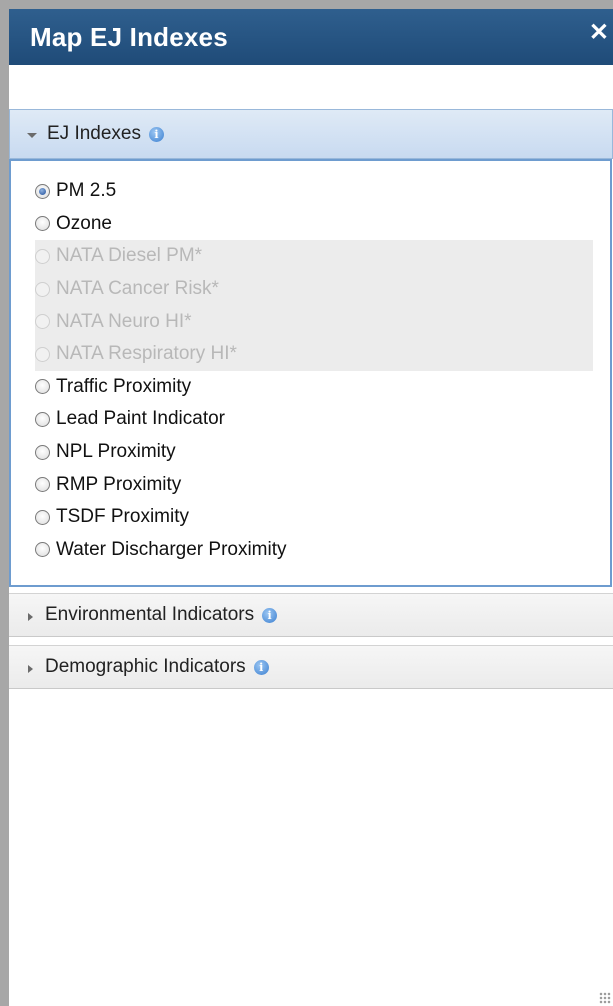 Image resolution: width=613 pixels, height=1006 pixels. I want to click on section-label: Demographic Indicators, so click(145, 666).